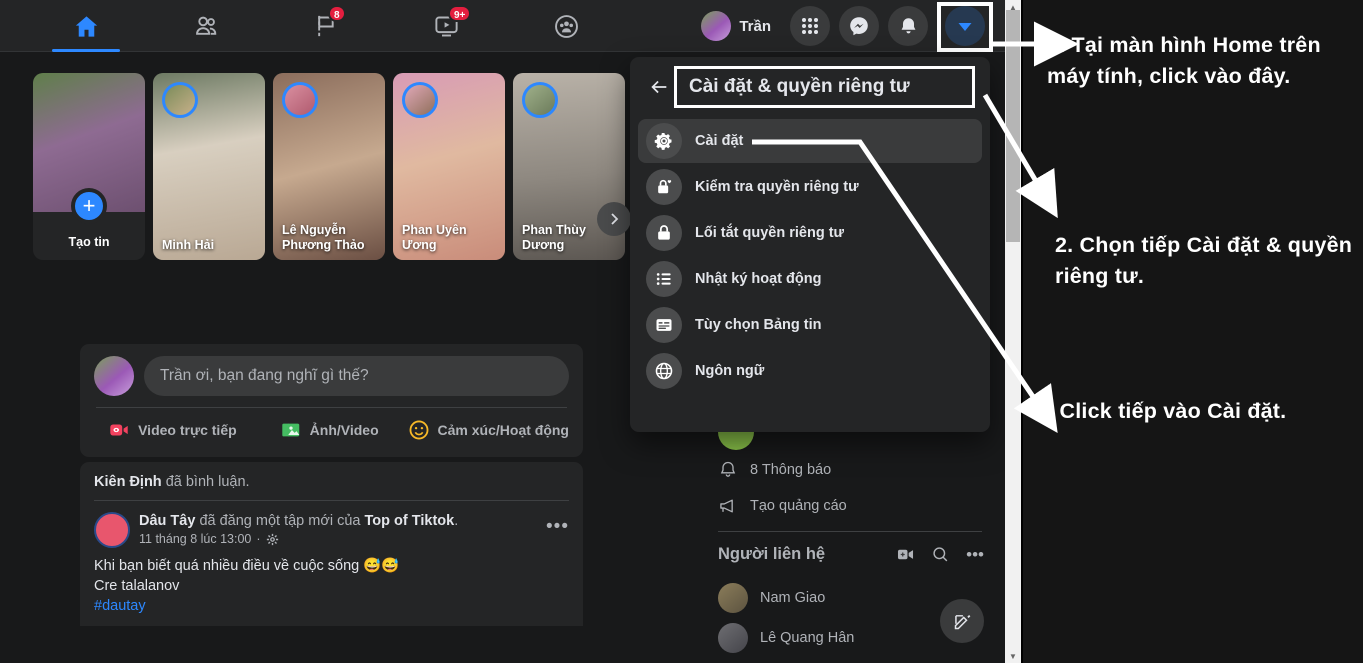 This screenshot has width=1363, height=663. What do you see at coordinates (810, 371) in the screenshot?
I see `menu-item-language: Ngôn ngữ` at bounding box center [810, 371].